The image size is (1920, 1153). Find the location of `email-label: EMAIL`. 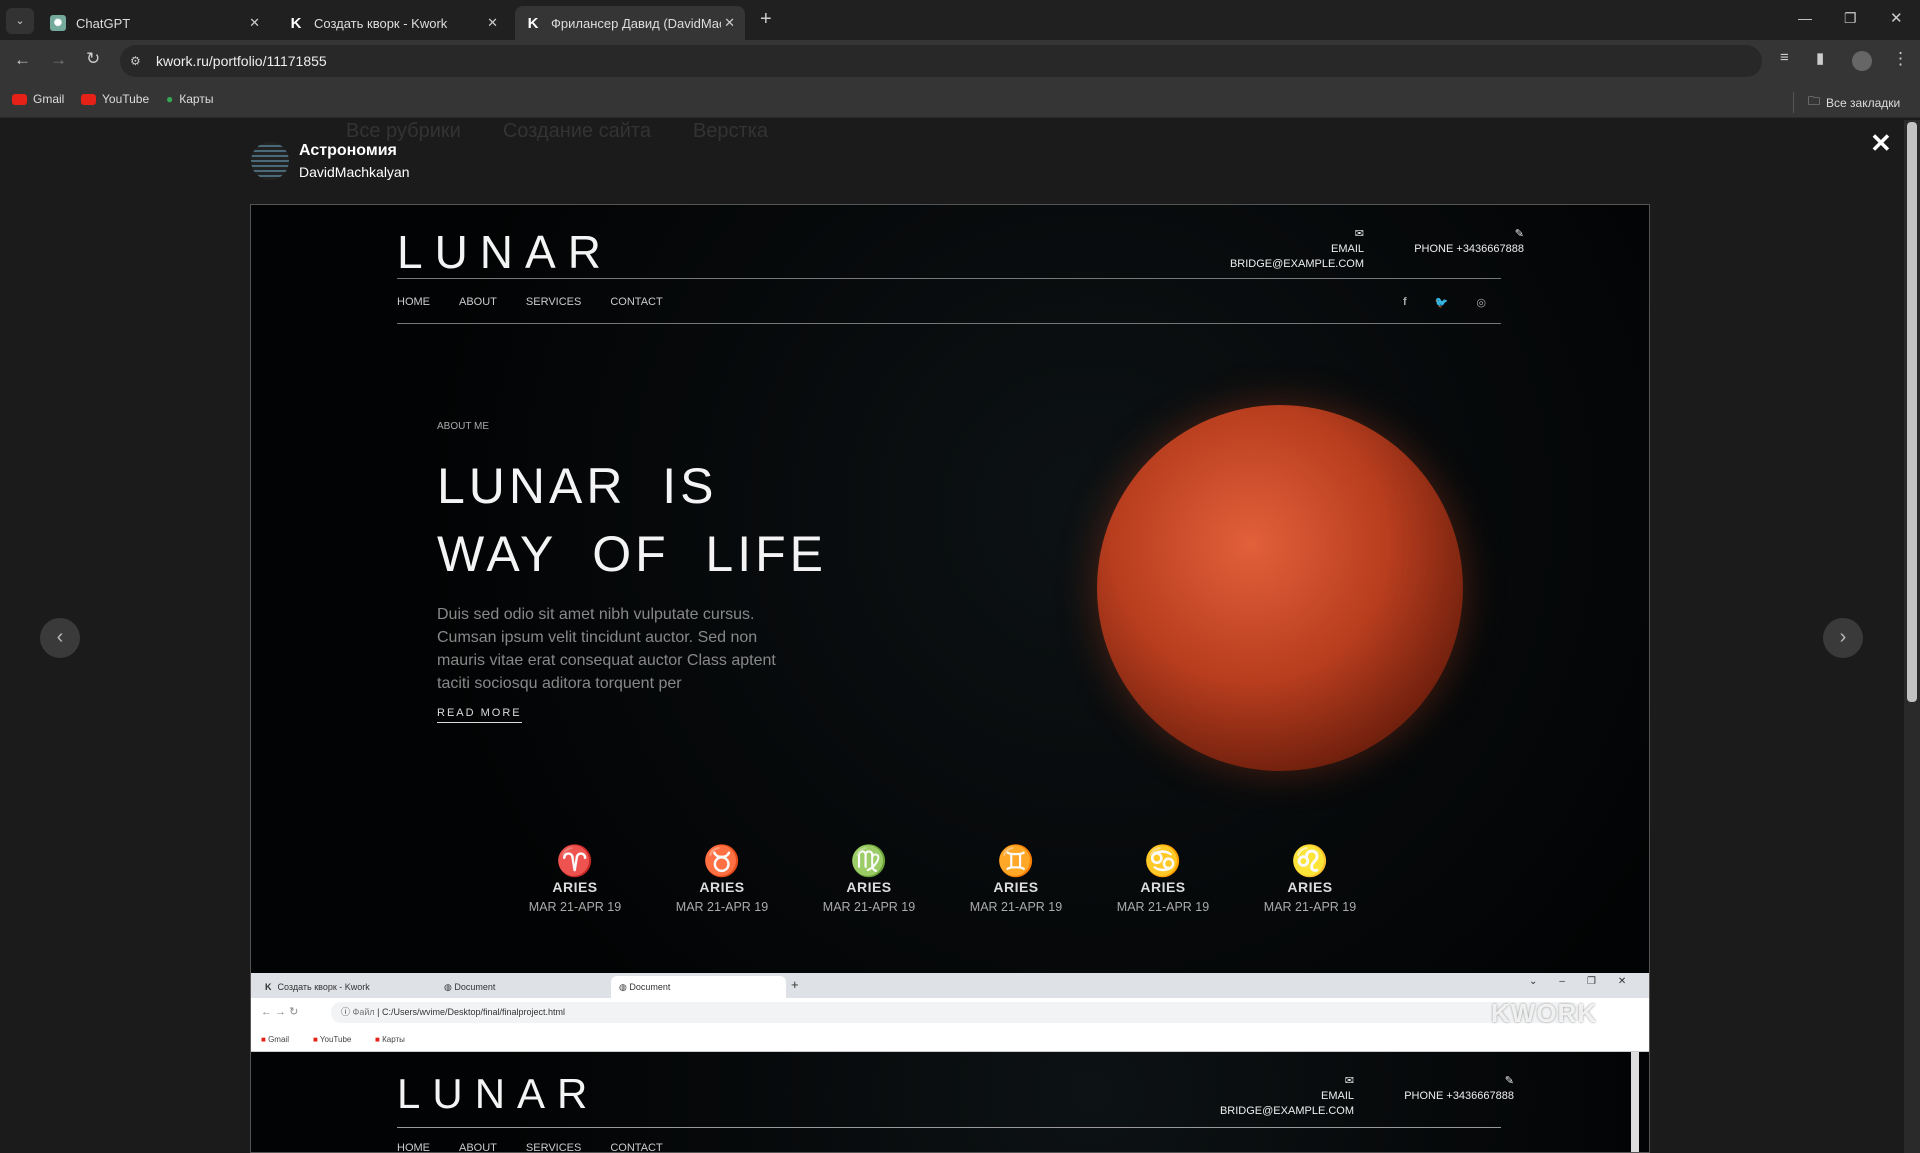

email-label: EMAIL is located at coordinates (1347, 249).